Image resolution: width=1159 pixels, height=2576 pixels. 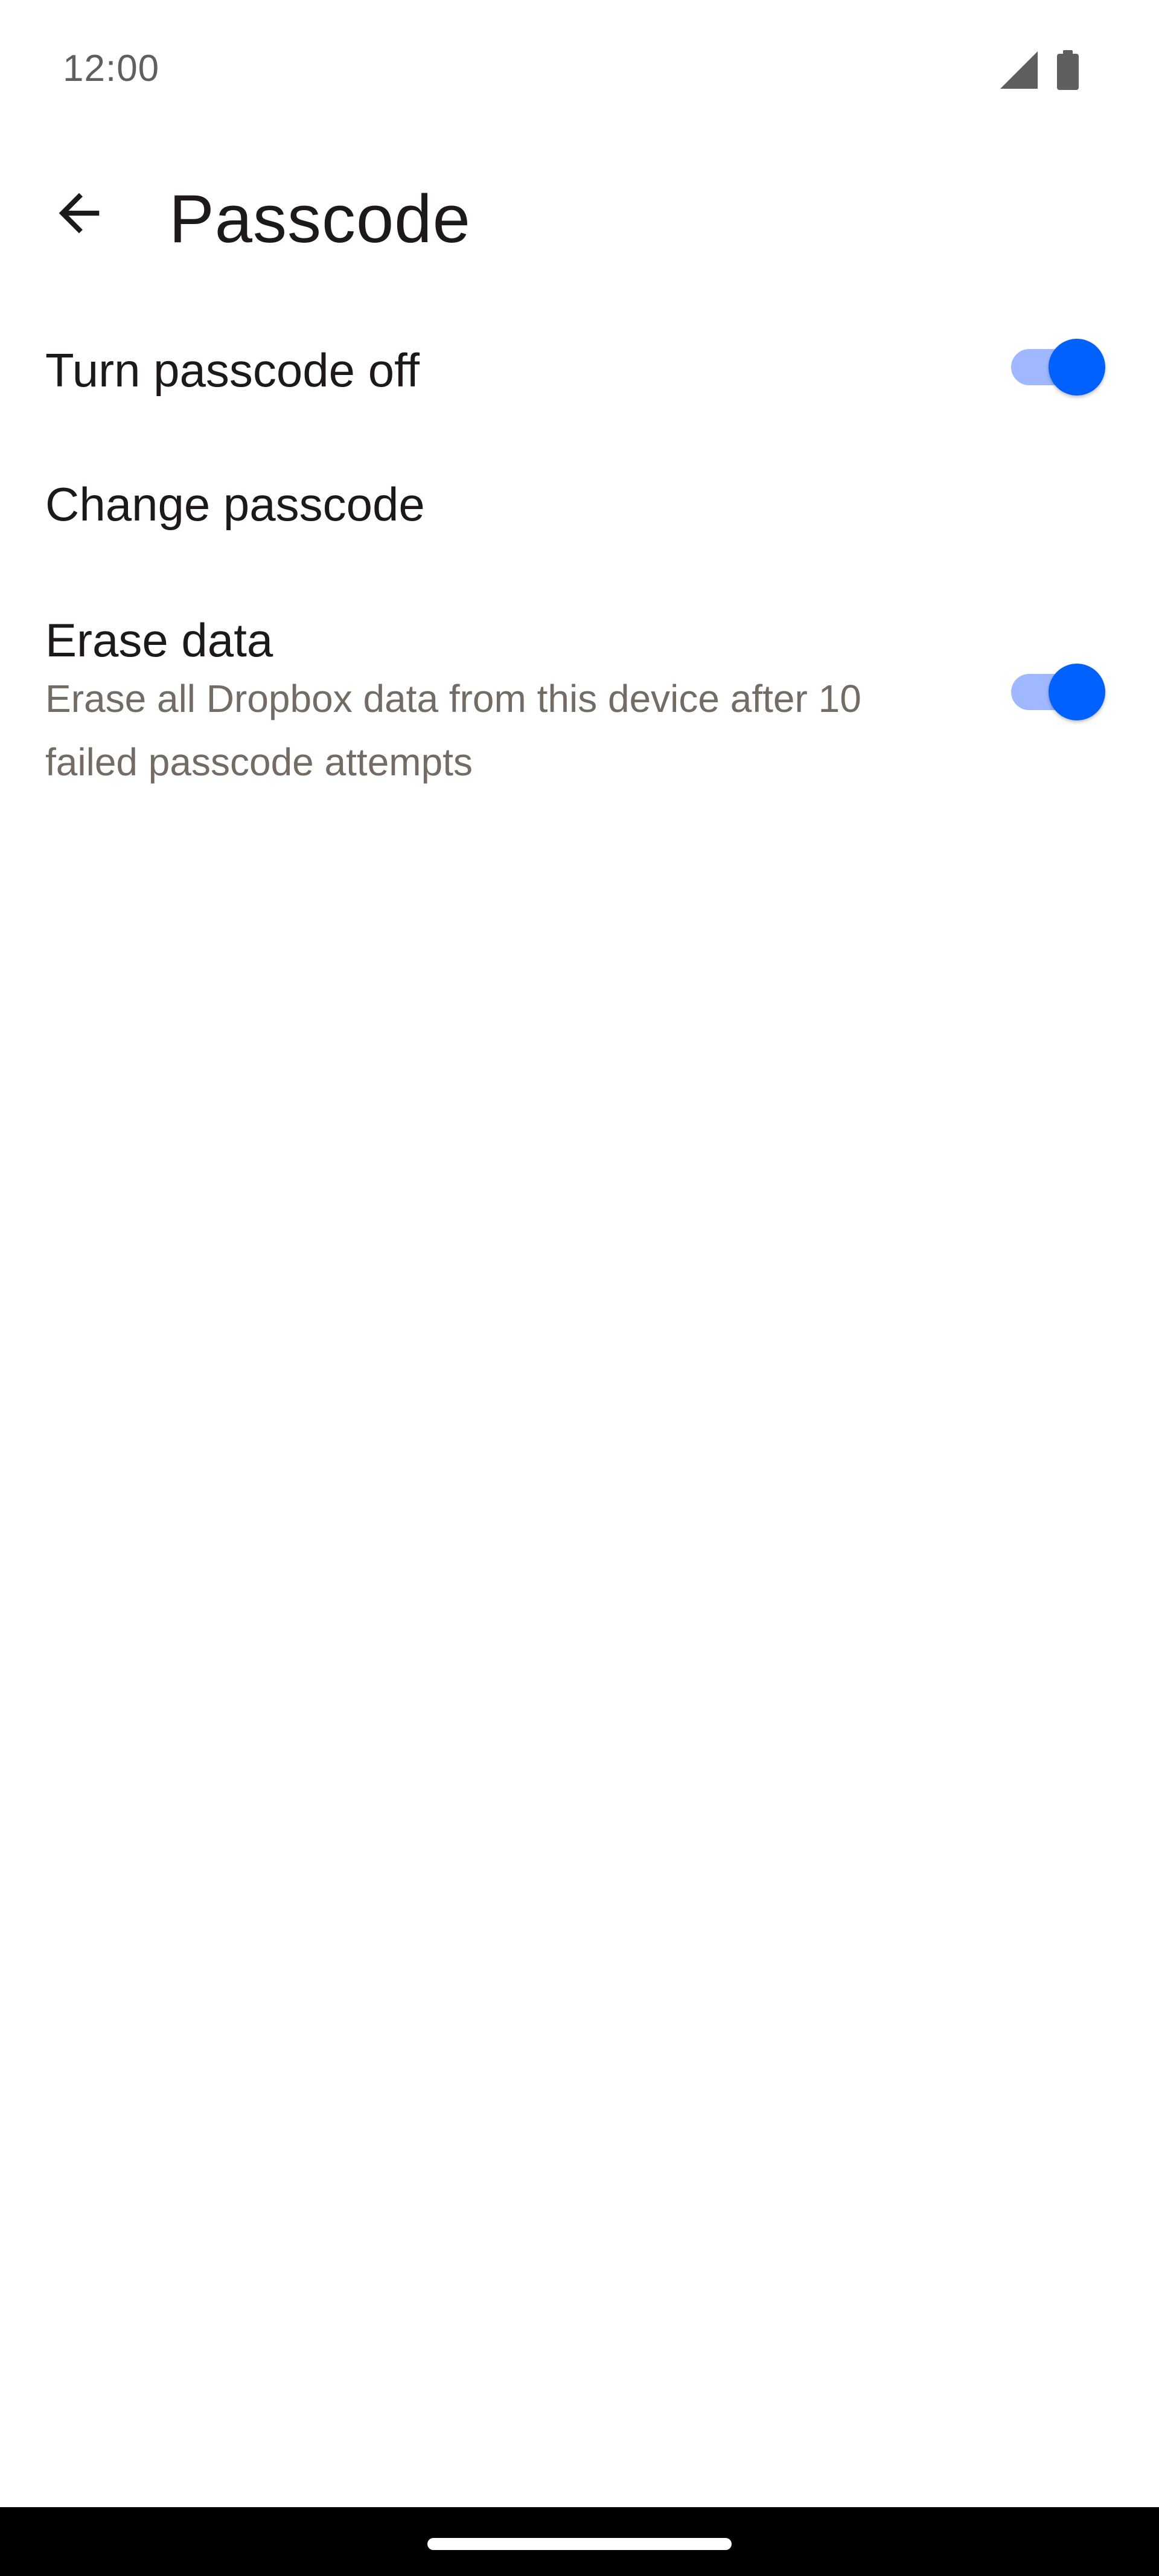 I want to click on setting-change-passcode: Change passcode, so click(x=579, y=522).